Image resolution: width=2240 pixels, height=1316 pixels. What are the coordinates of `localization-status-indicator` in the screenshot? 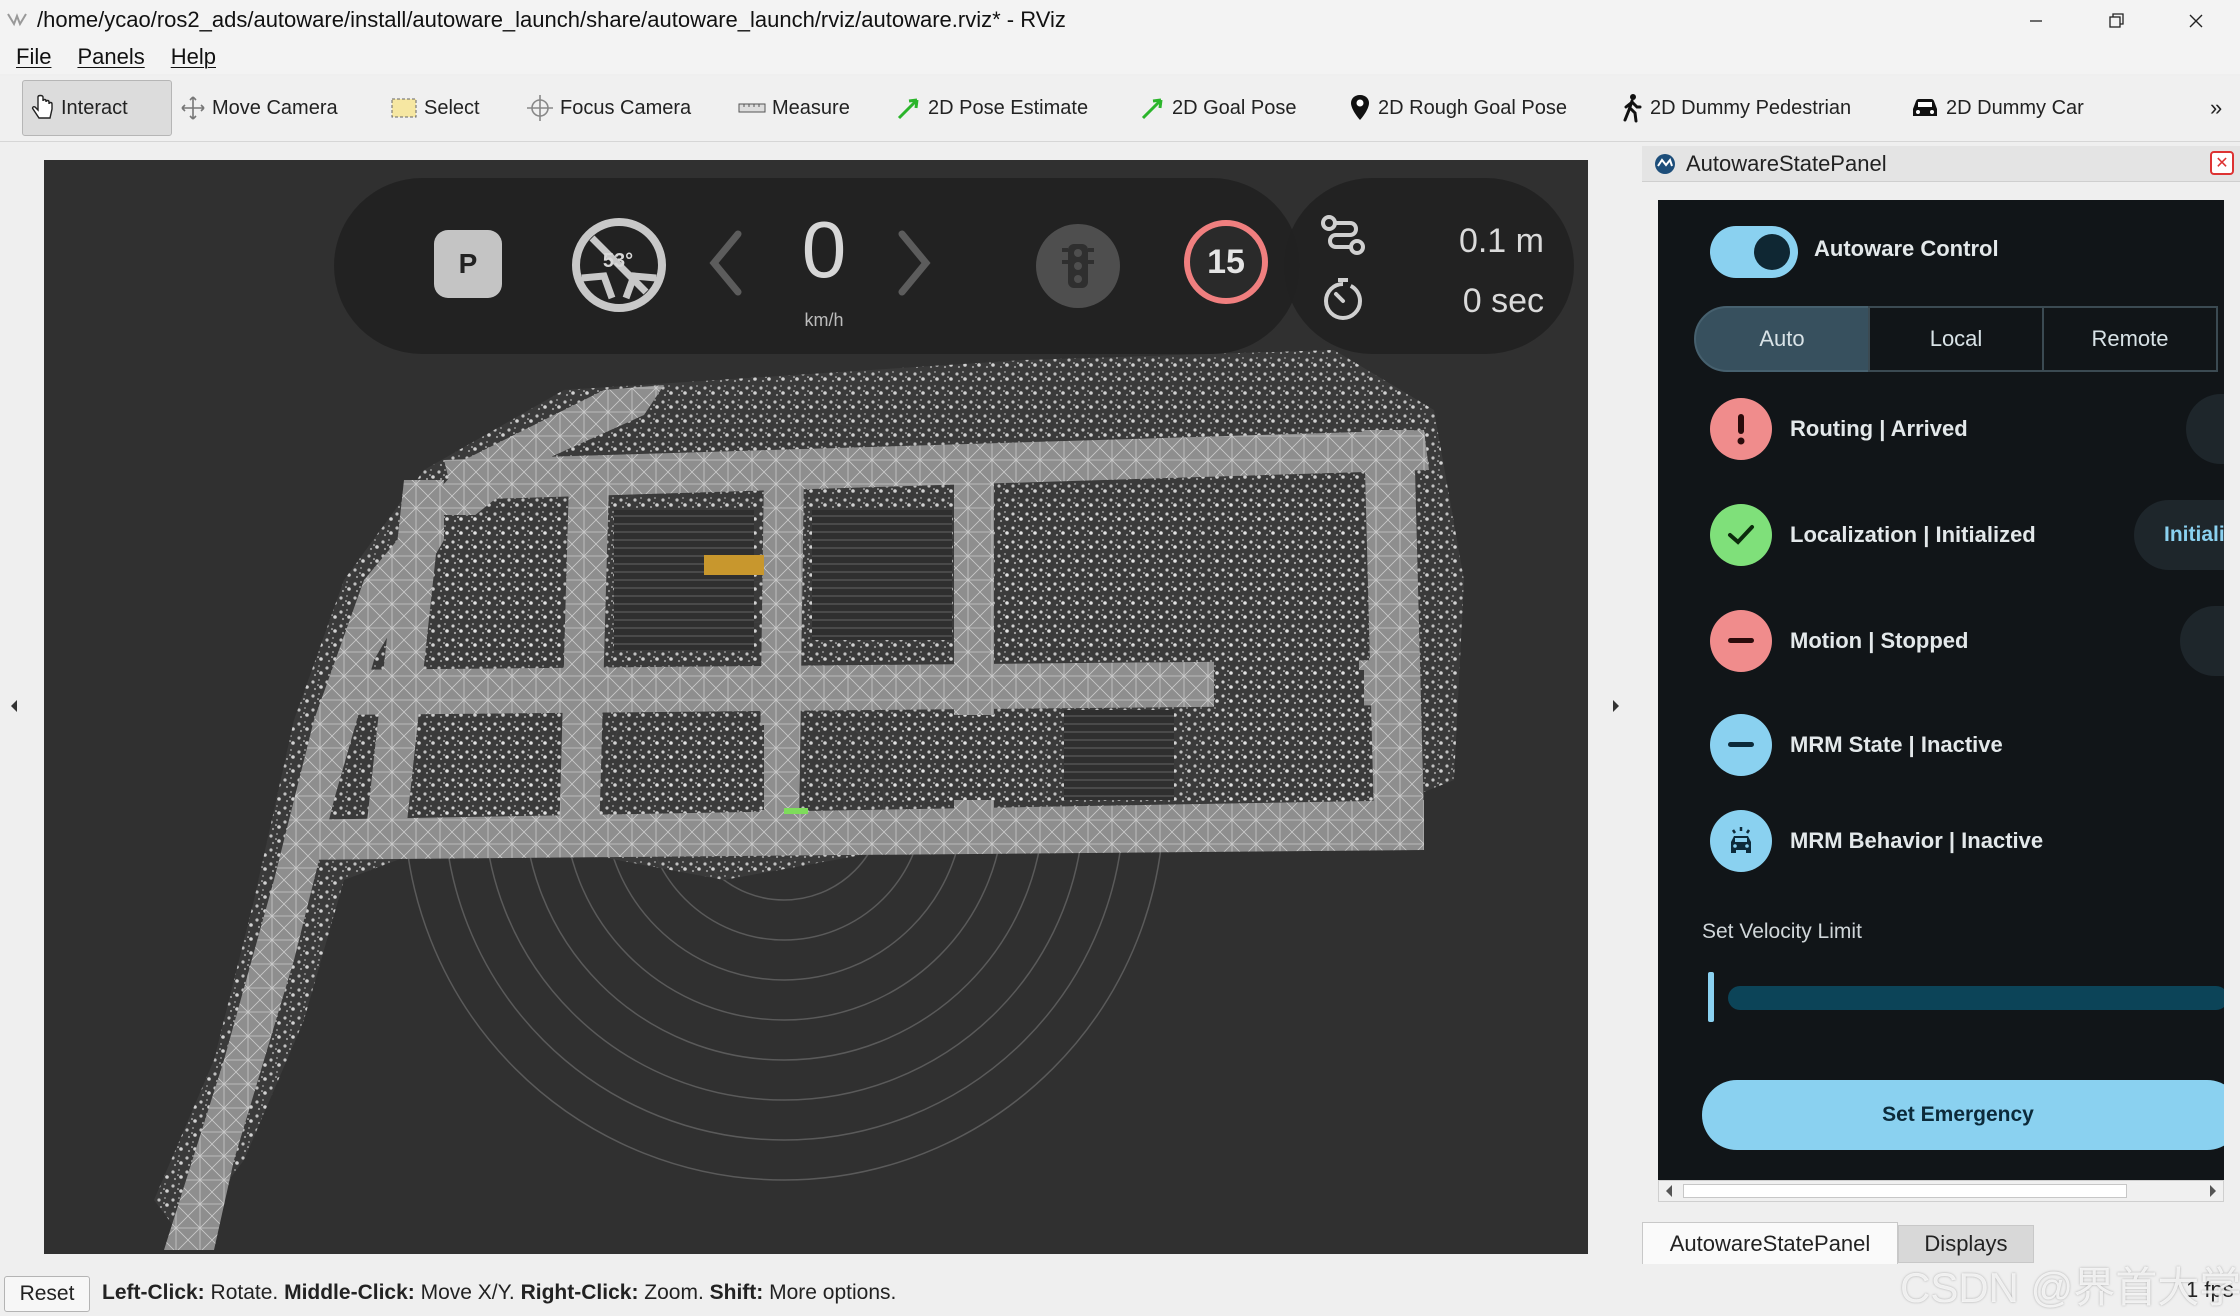 It's located at (1741, 535).